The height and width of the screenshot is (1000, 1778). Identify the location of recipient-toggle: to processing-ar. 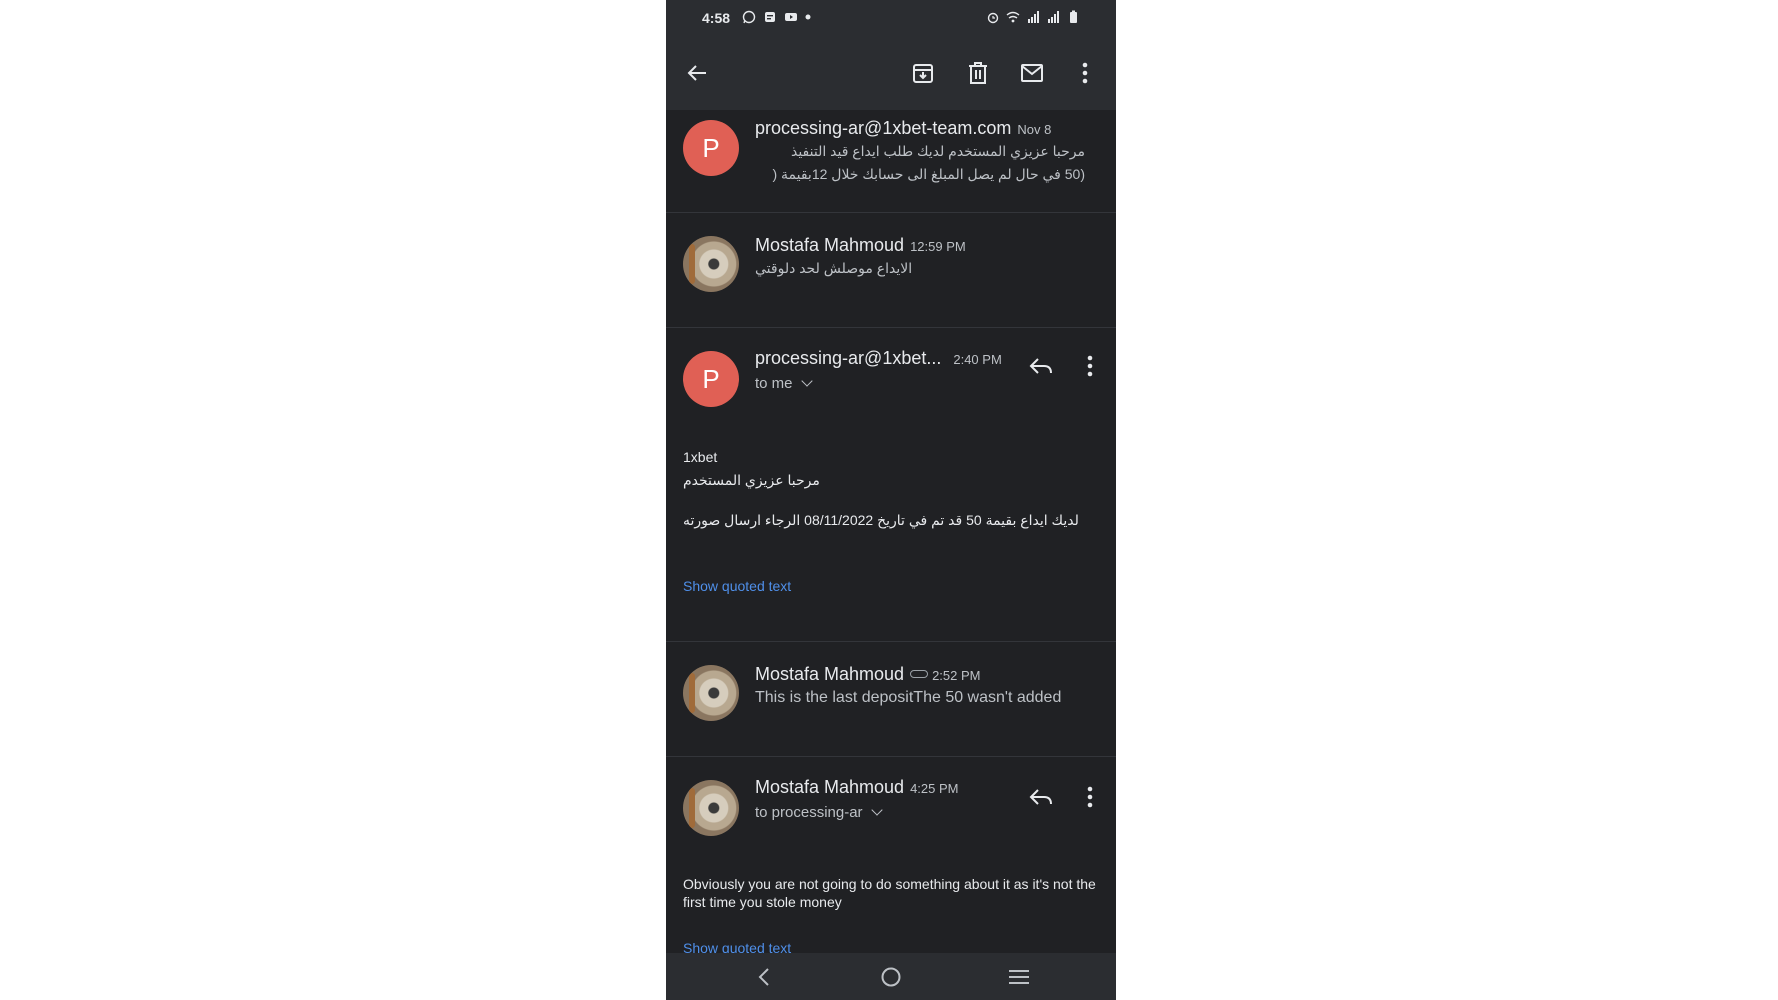
(819, 812).